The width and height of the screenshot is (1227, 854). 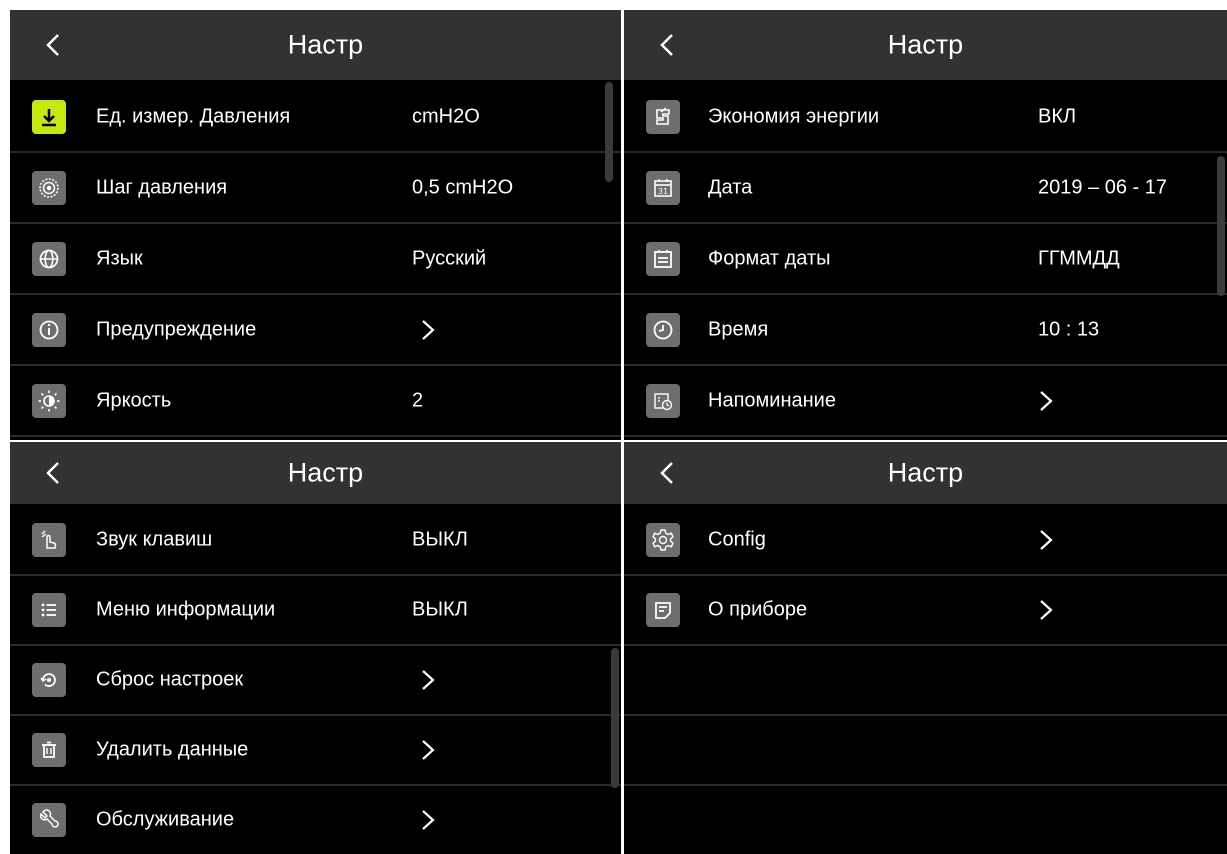 I want to click on info-icon, so click(x=49, y=329).